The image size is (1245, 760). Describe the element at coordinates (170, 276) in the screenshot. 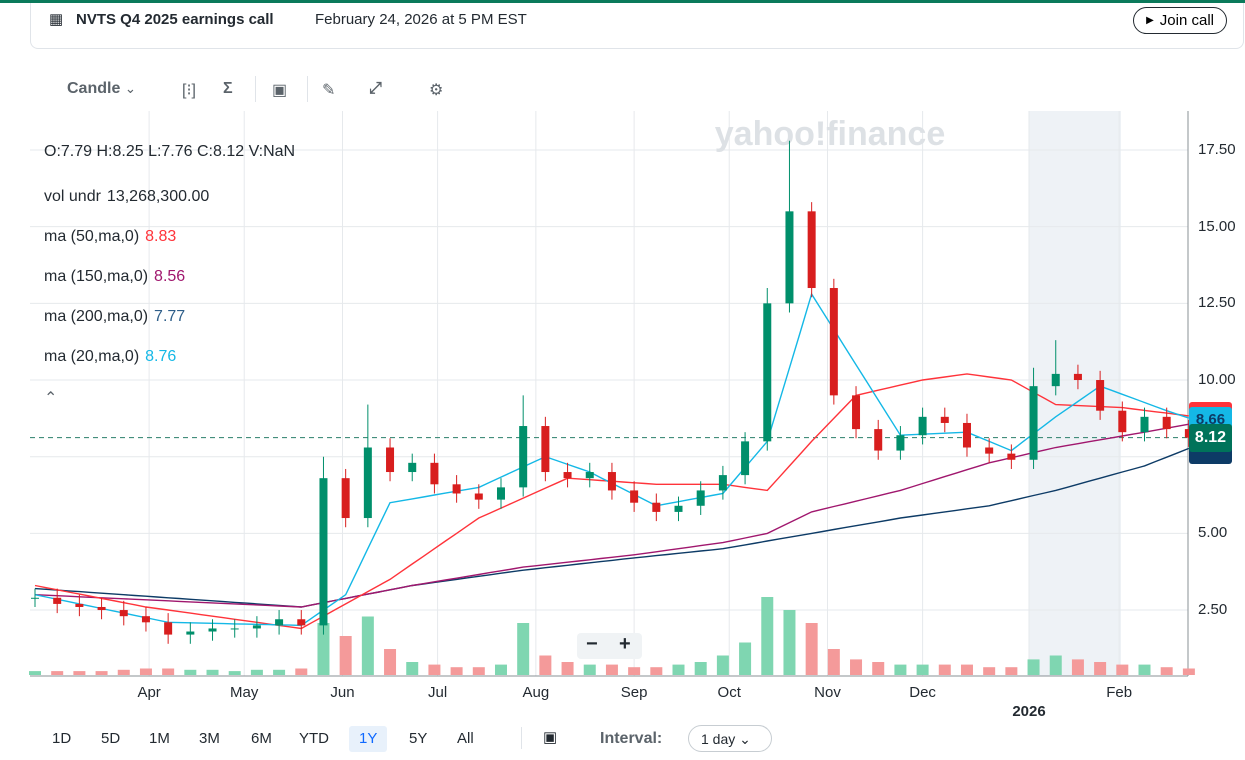

I see `indicator-value: 8.56` at that location.